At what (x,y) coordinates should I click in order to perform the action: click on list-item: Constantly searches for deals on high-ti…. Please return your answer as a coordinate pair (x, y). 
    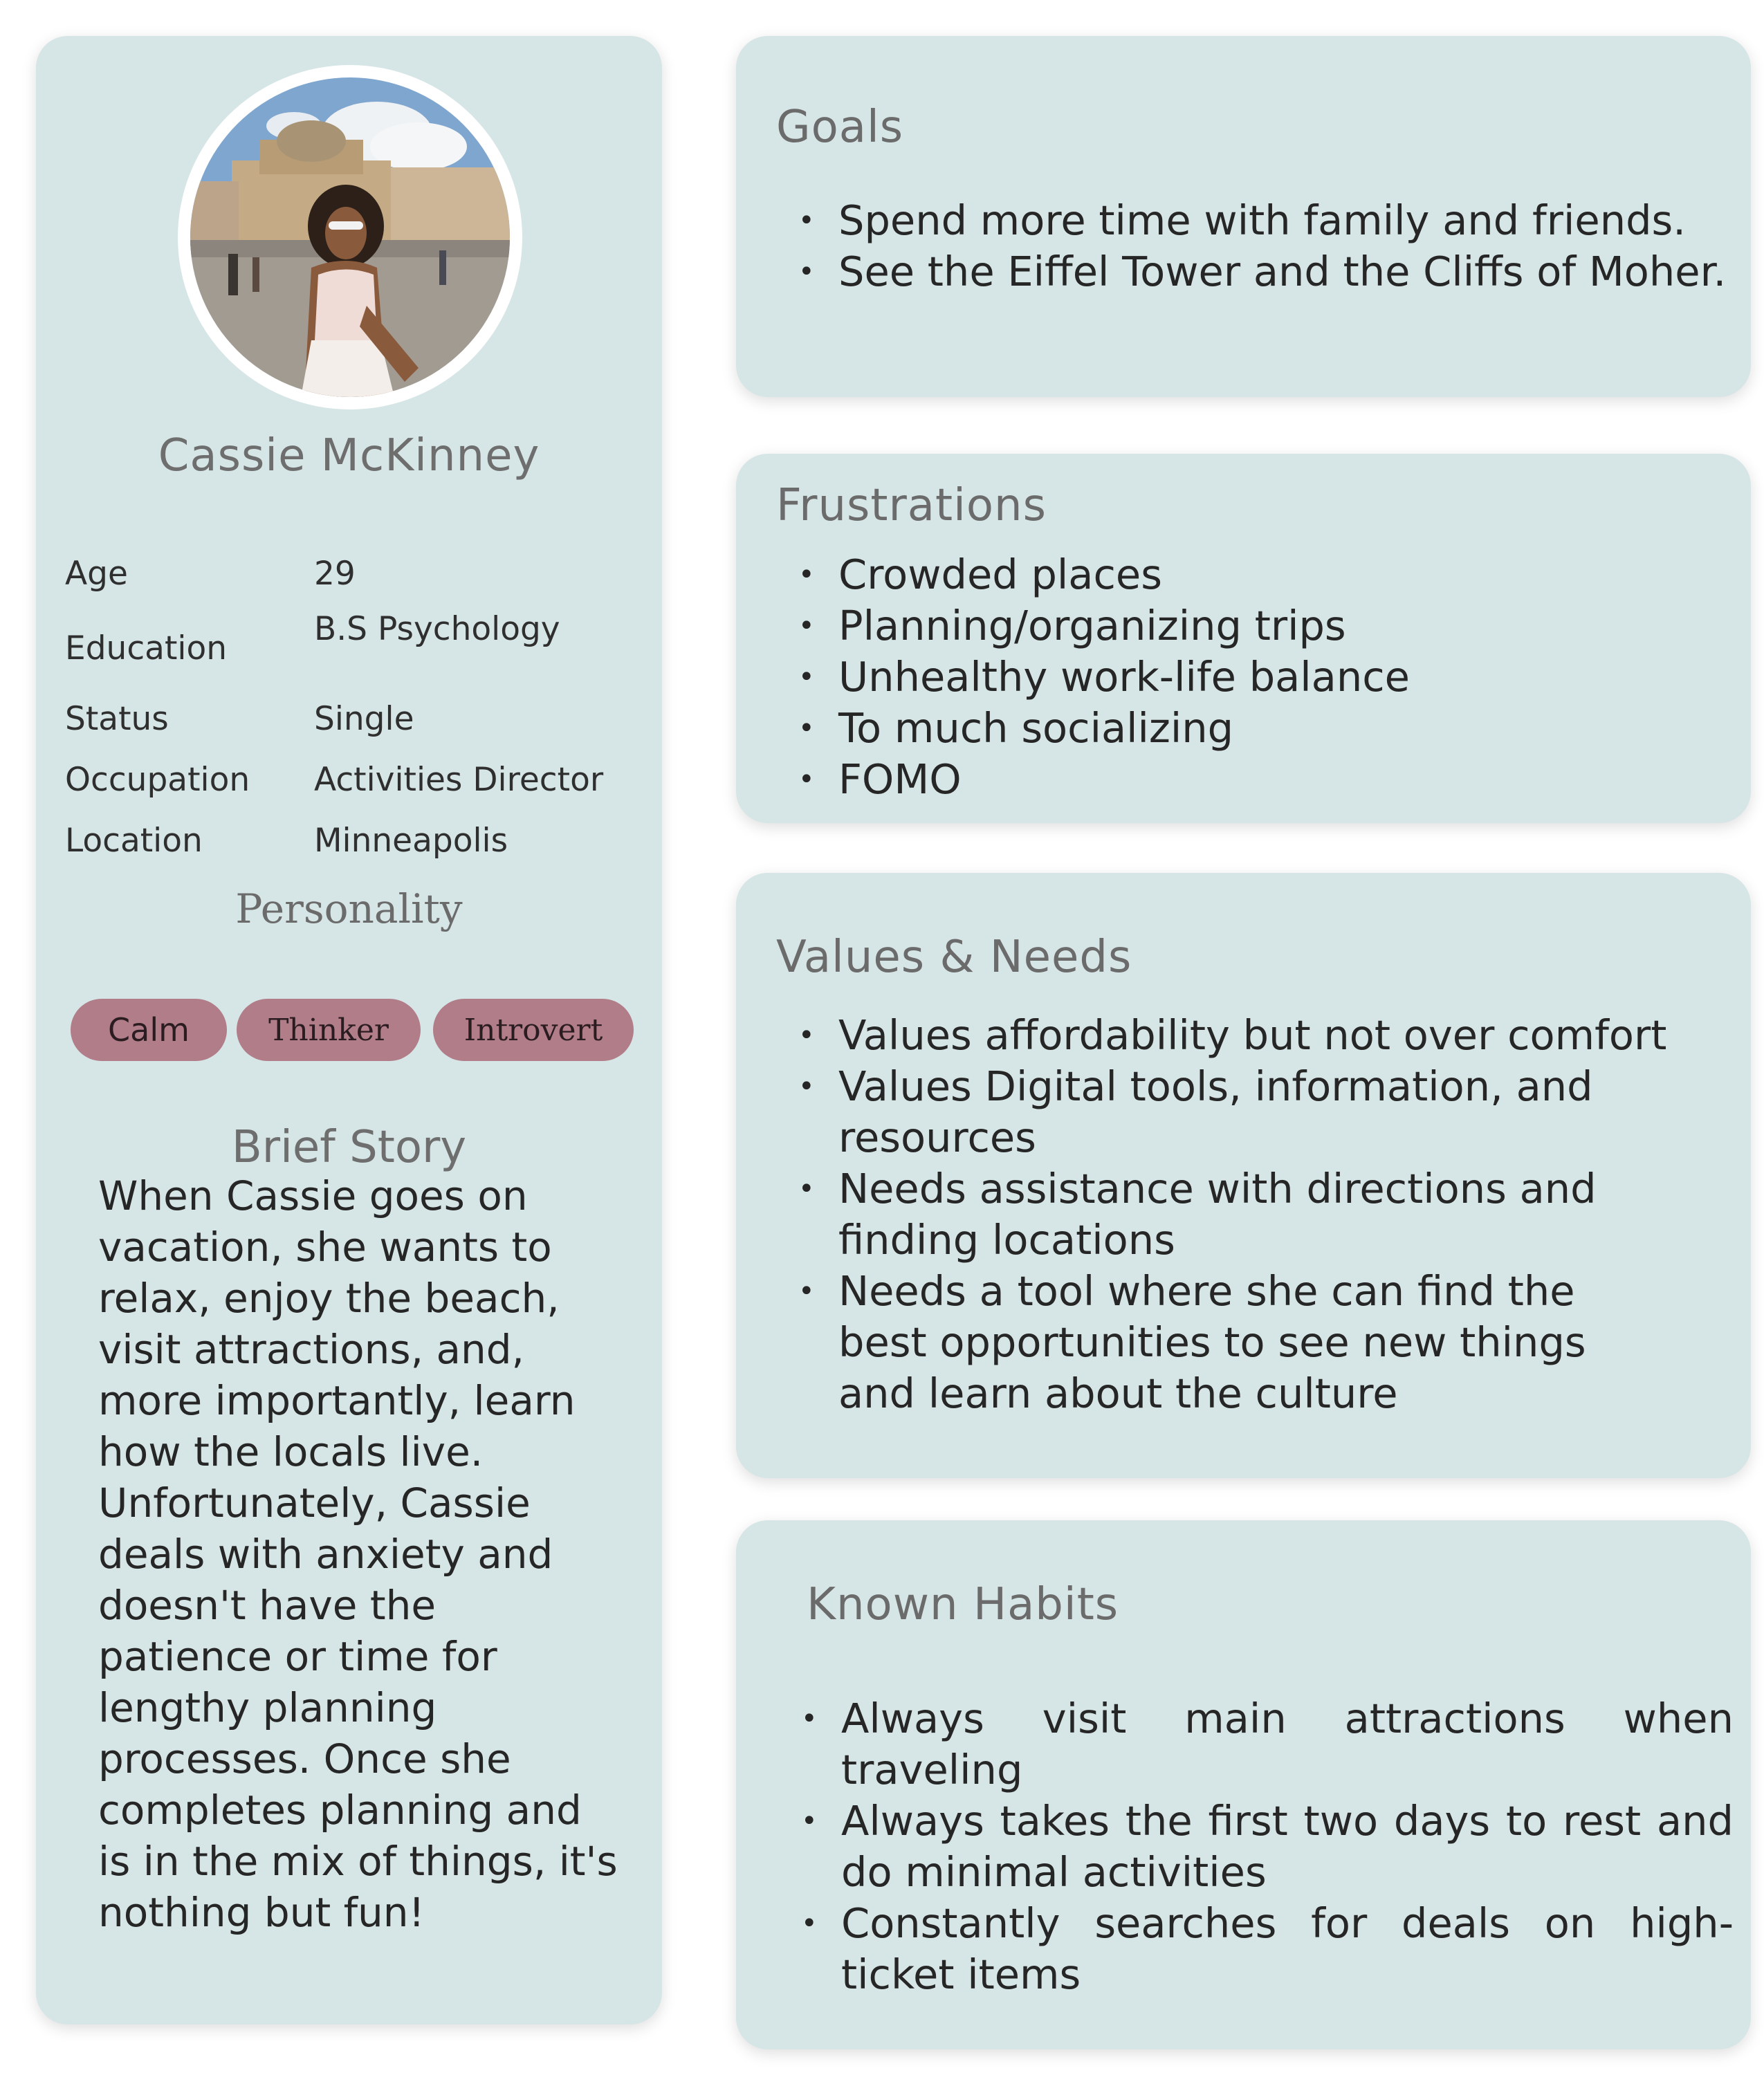
    Looking at the image, I should click on (1256, 1949).